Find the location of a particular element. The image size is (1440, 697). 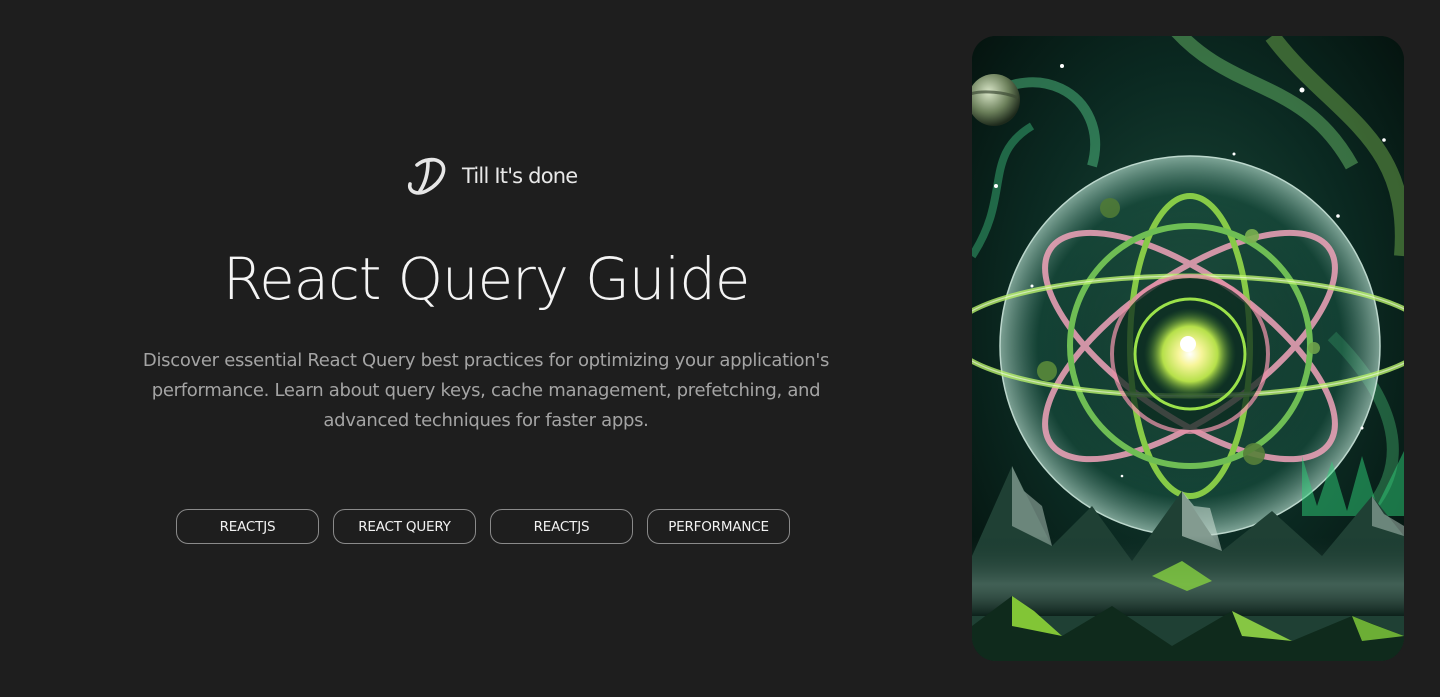

brand-name: Till It's done is located at coordinates (520, 176).